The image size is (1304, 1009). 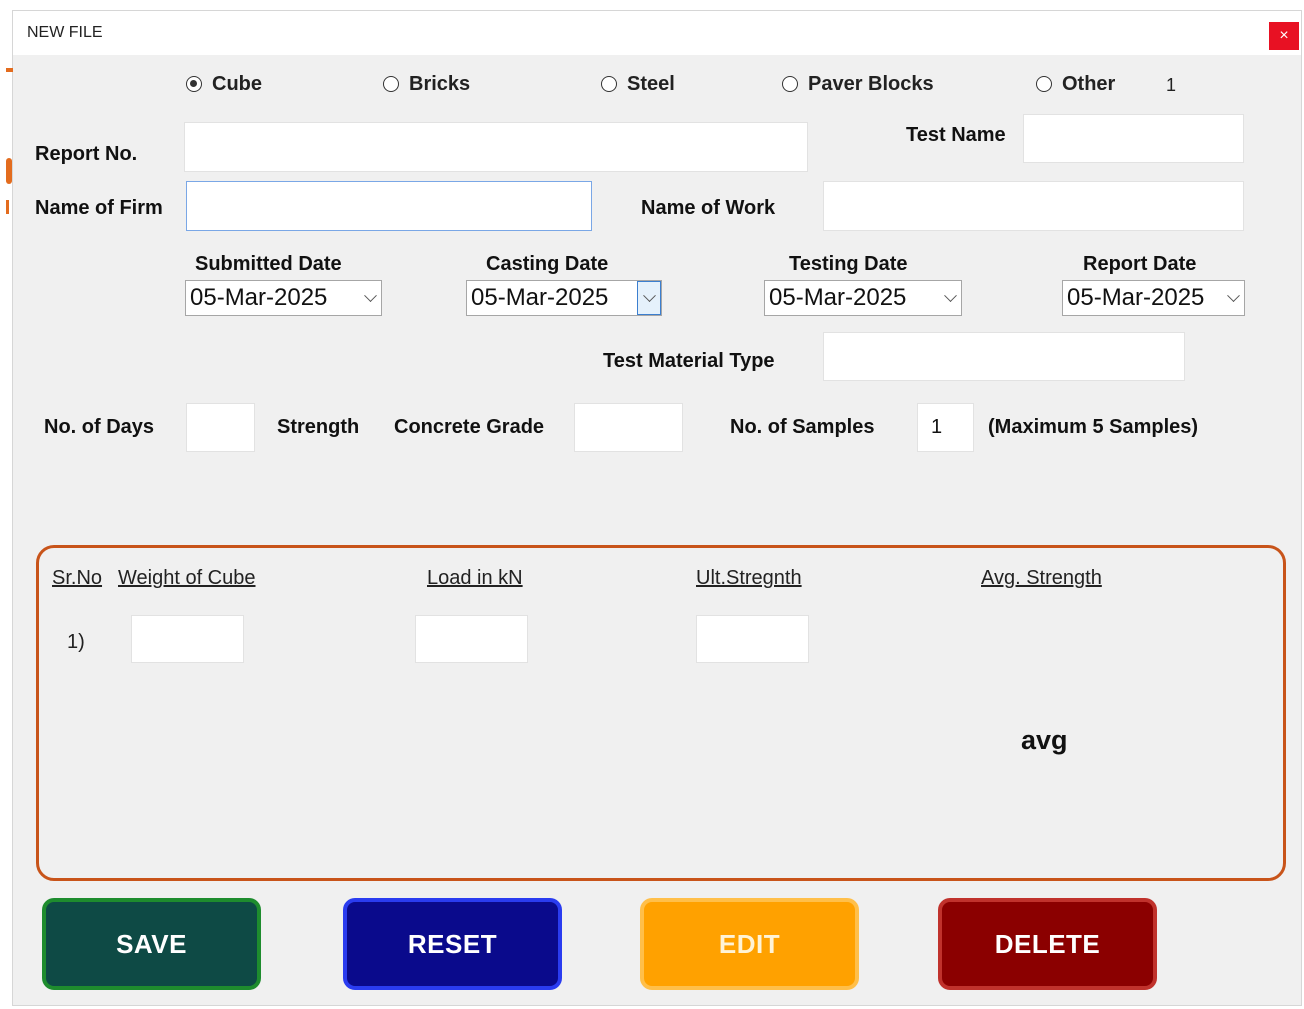 I want to click on casting-date-picker: 05-Mar-2025, so click(x=564, y=298).